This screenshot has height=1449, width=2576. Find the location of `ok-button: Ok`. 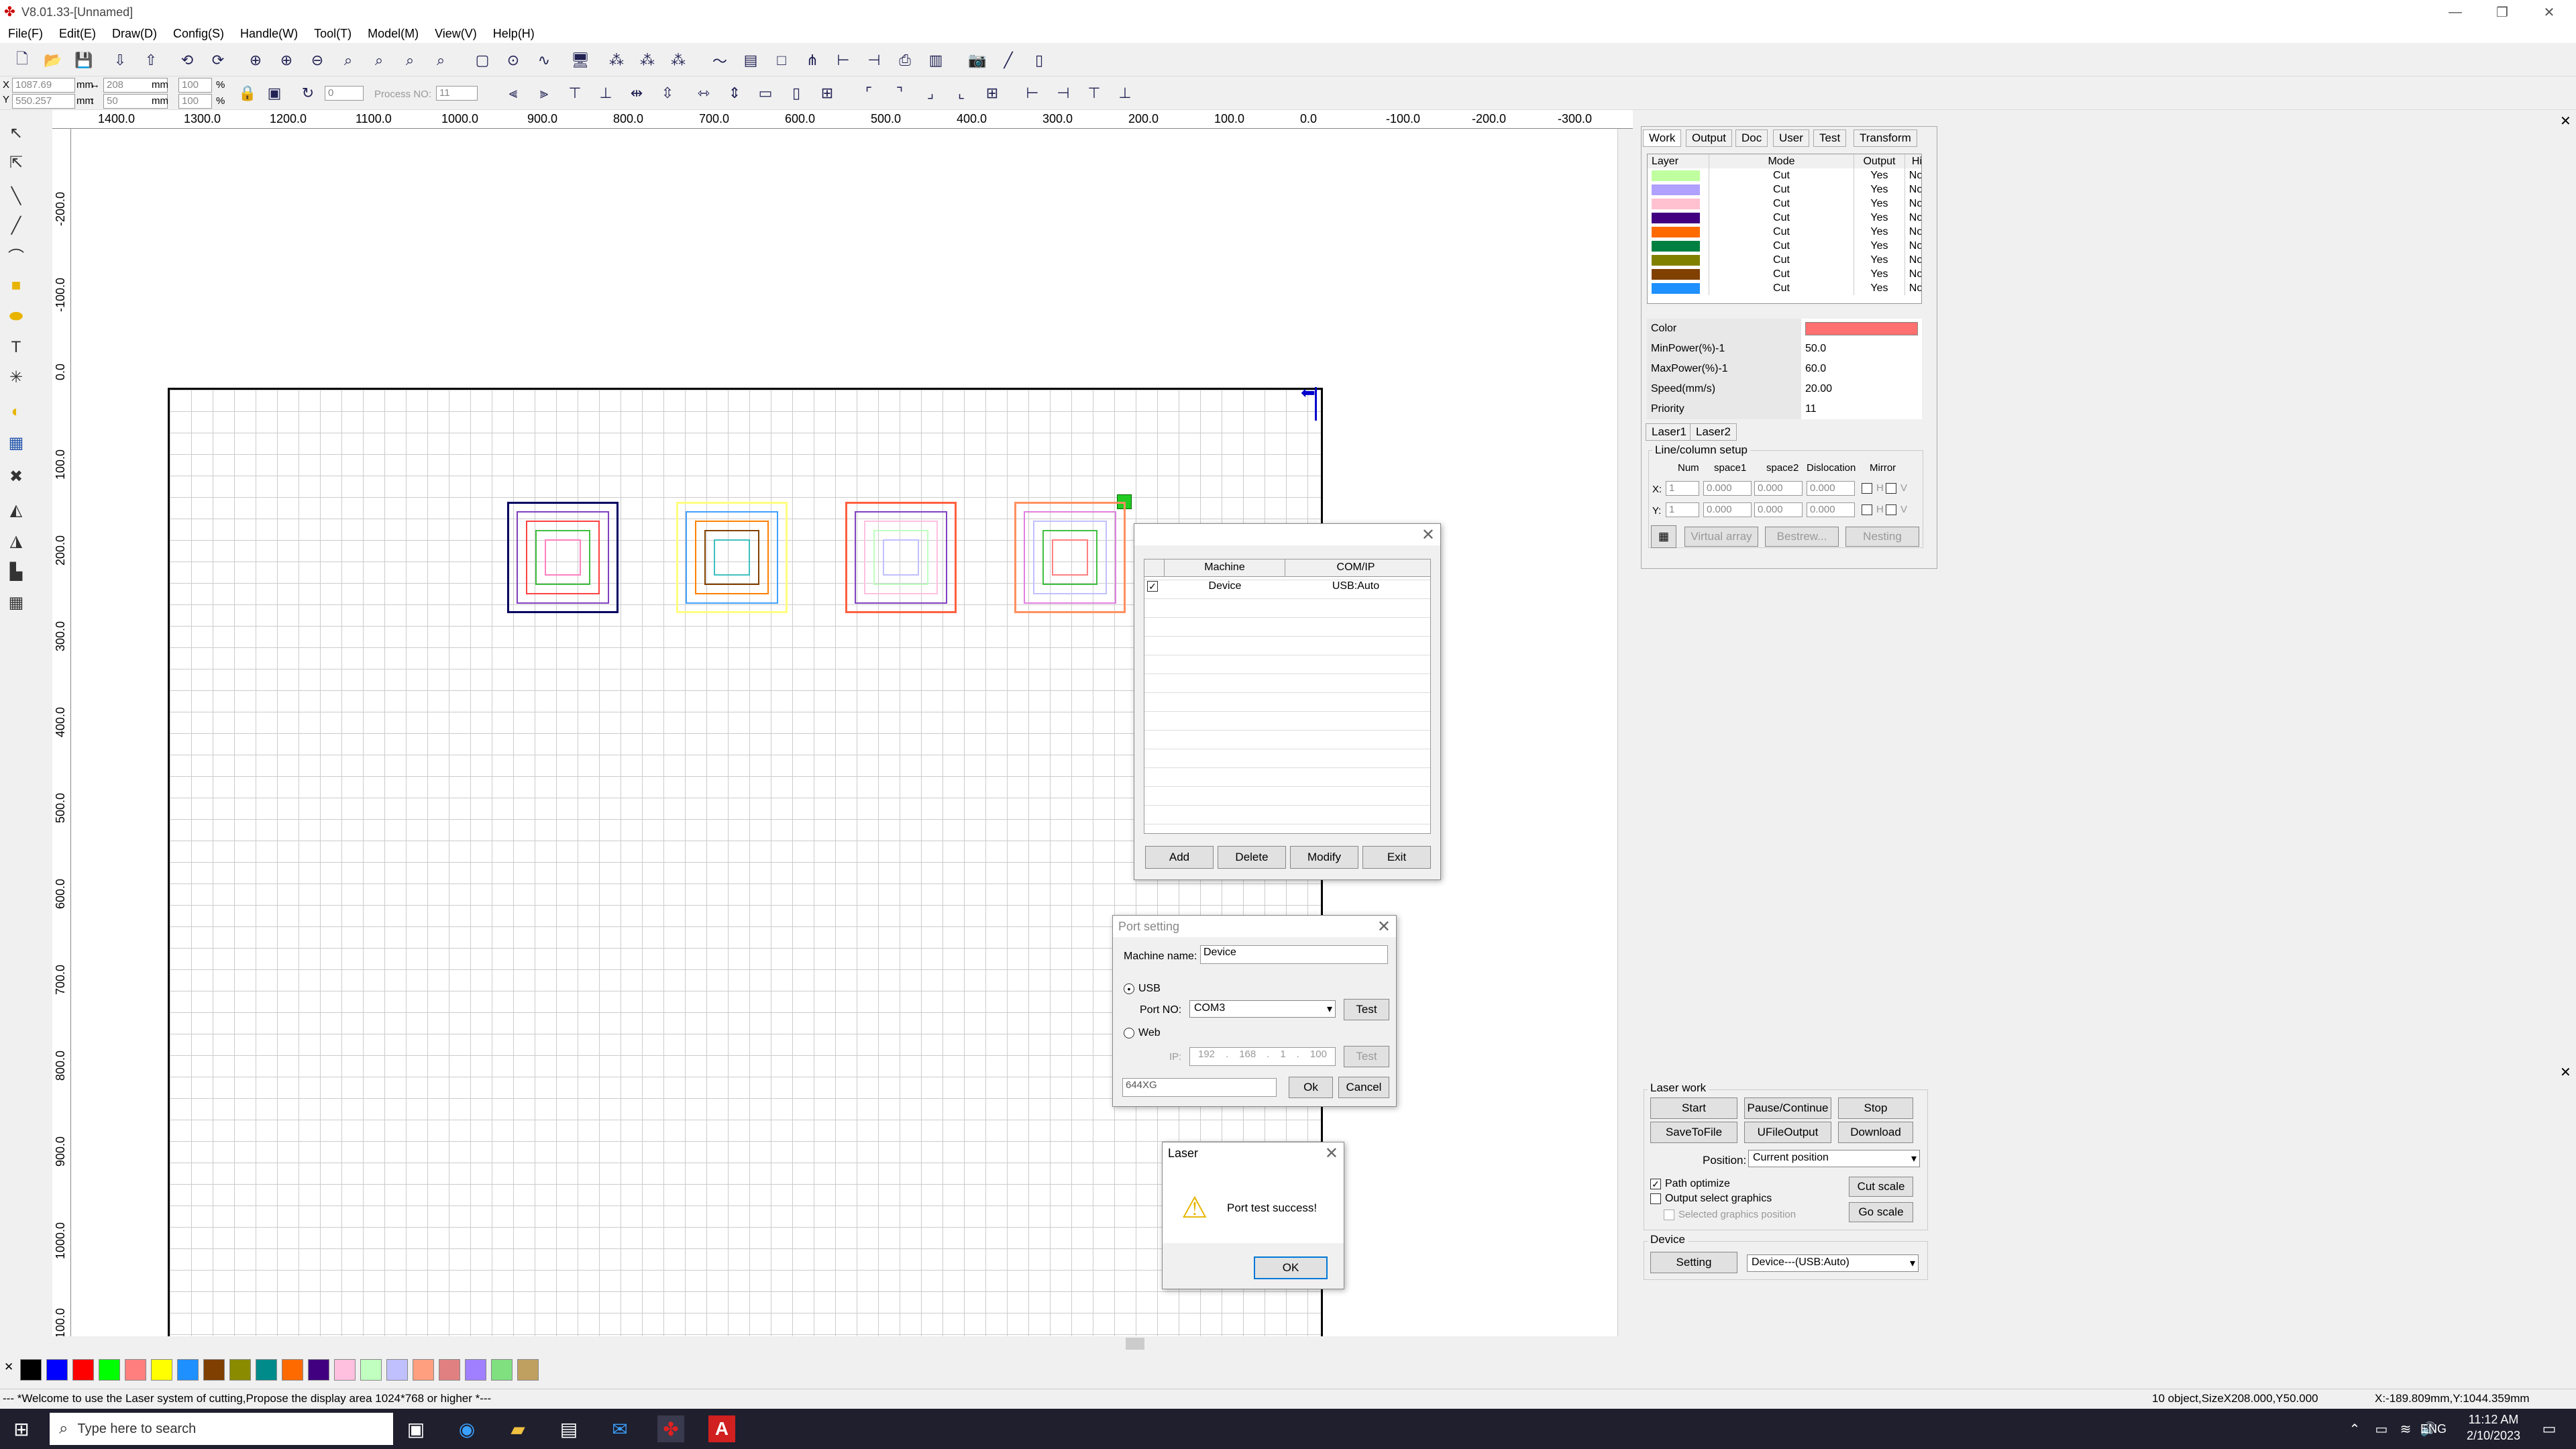

ok-button: Ok is located at coordinates (1311, 1087).